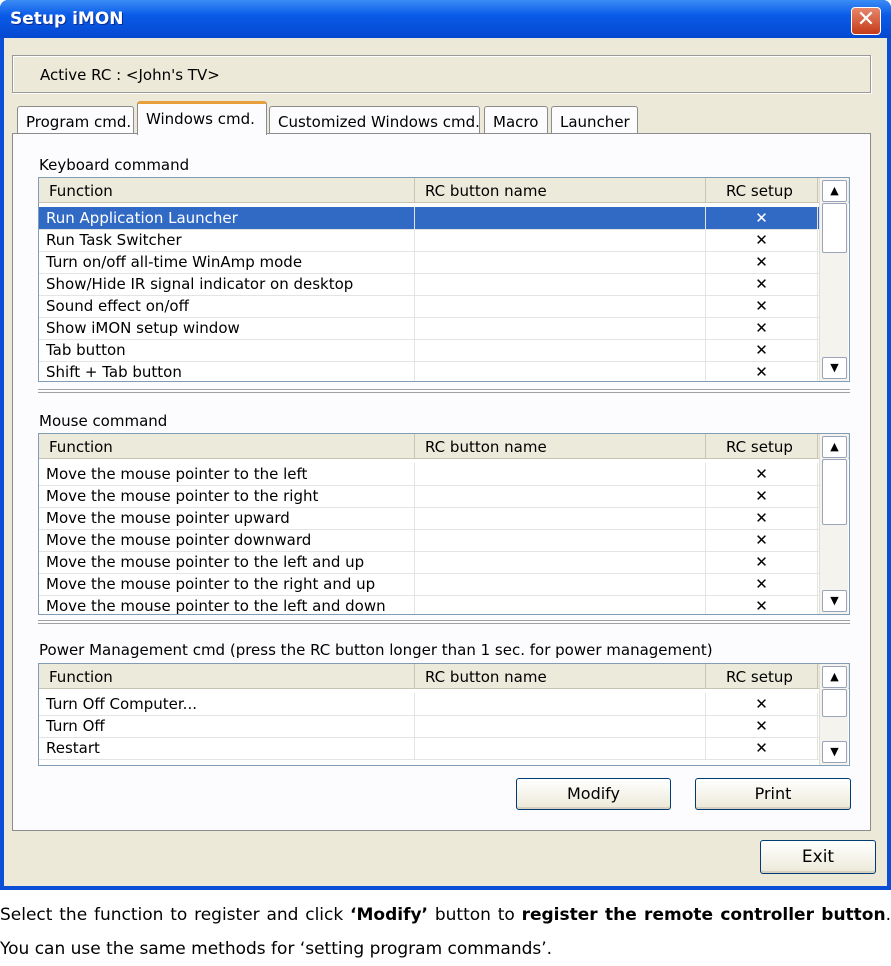  What do you see at coordinates (444, 622) in the screenshot?
I see `divider` at bounding box center [444, 622].